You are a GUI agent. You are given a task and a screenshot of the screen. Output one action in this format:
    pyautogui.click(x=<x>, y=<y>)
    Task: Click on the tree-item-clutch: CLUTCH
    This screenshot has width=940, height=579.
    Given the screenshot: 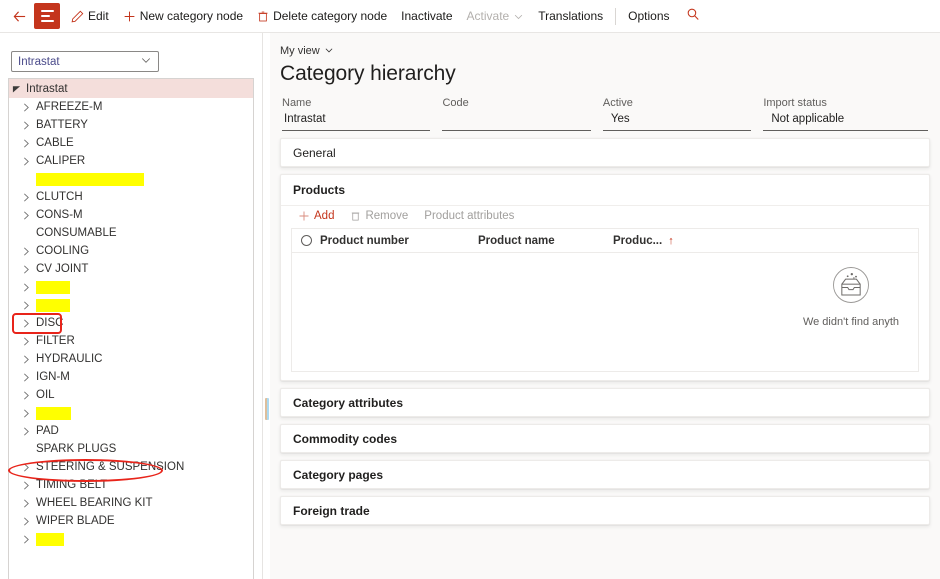 What is the action you would take?
    pyautogui.click(x=131, y=197)
    